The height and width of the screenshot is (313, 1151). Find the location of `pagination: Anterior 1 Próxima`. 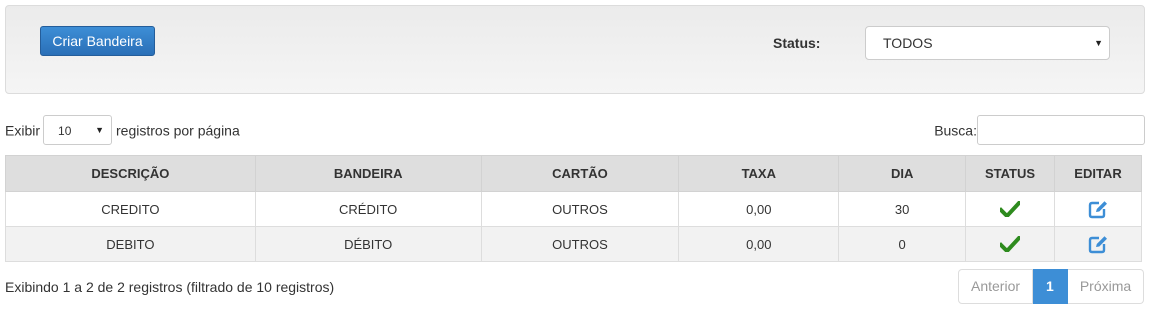

pagination: Anterior 1 Próxima is located at coordinates (1051, 286).